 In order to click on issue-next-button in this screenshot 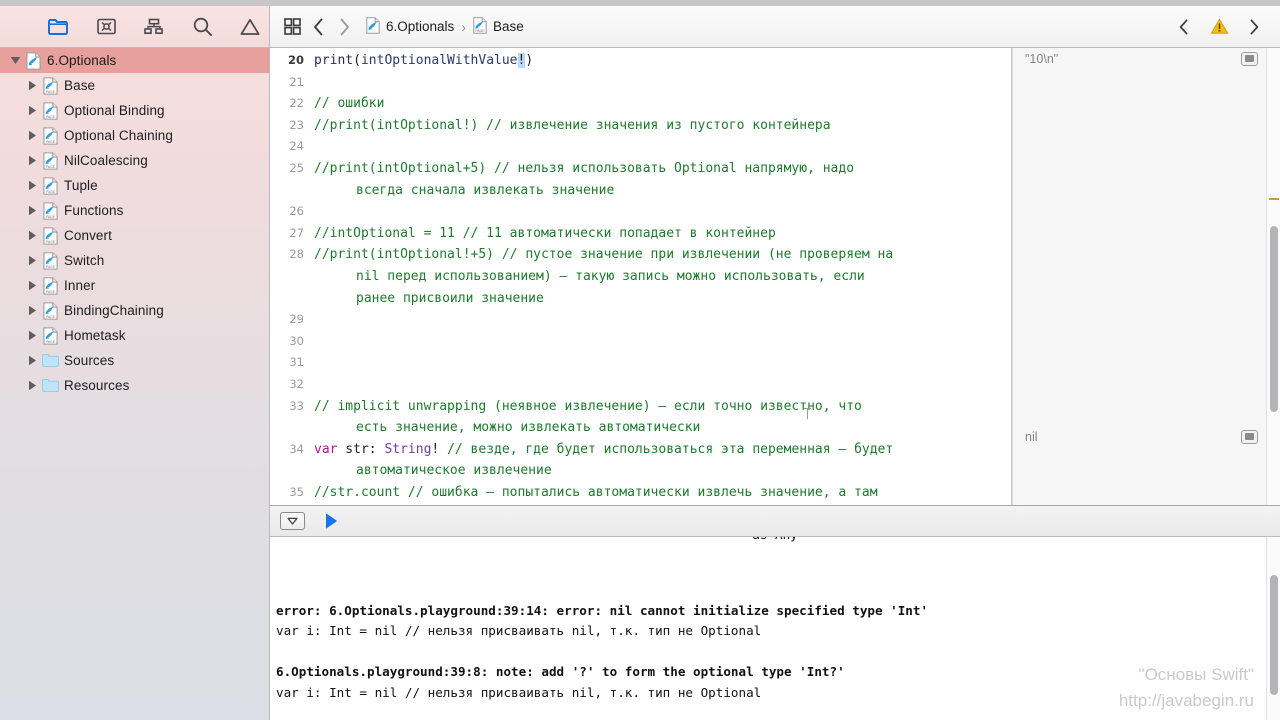, I will do `click(1254, 27)`.